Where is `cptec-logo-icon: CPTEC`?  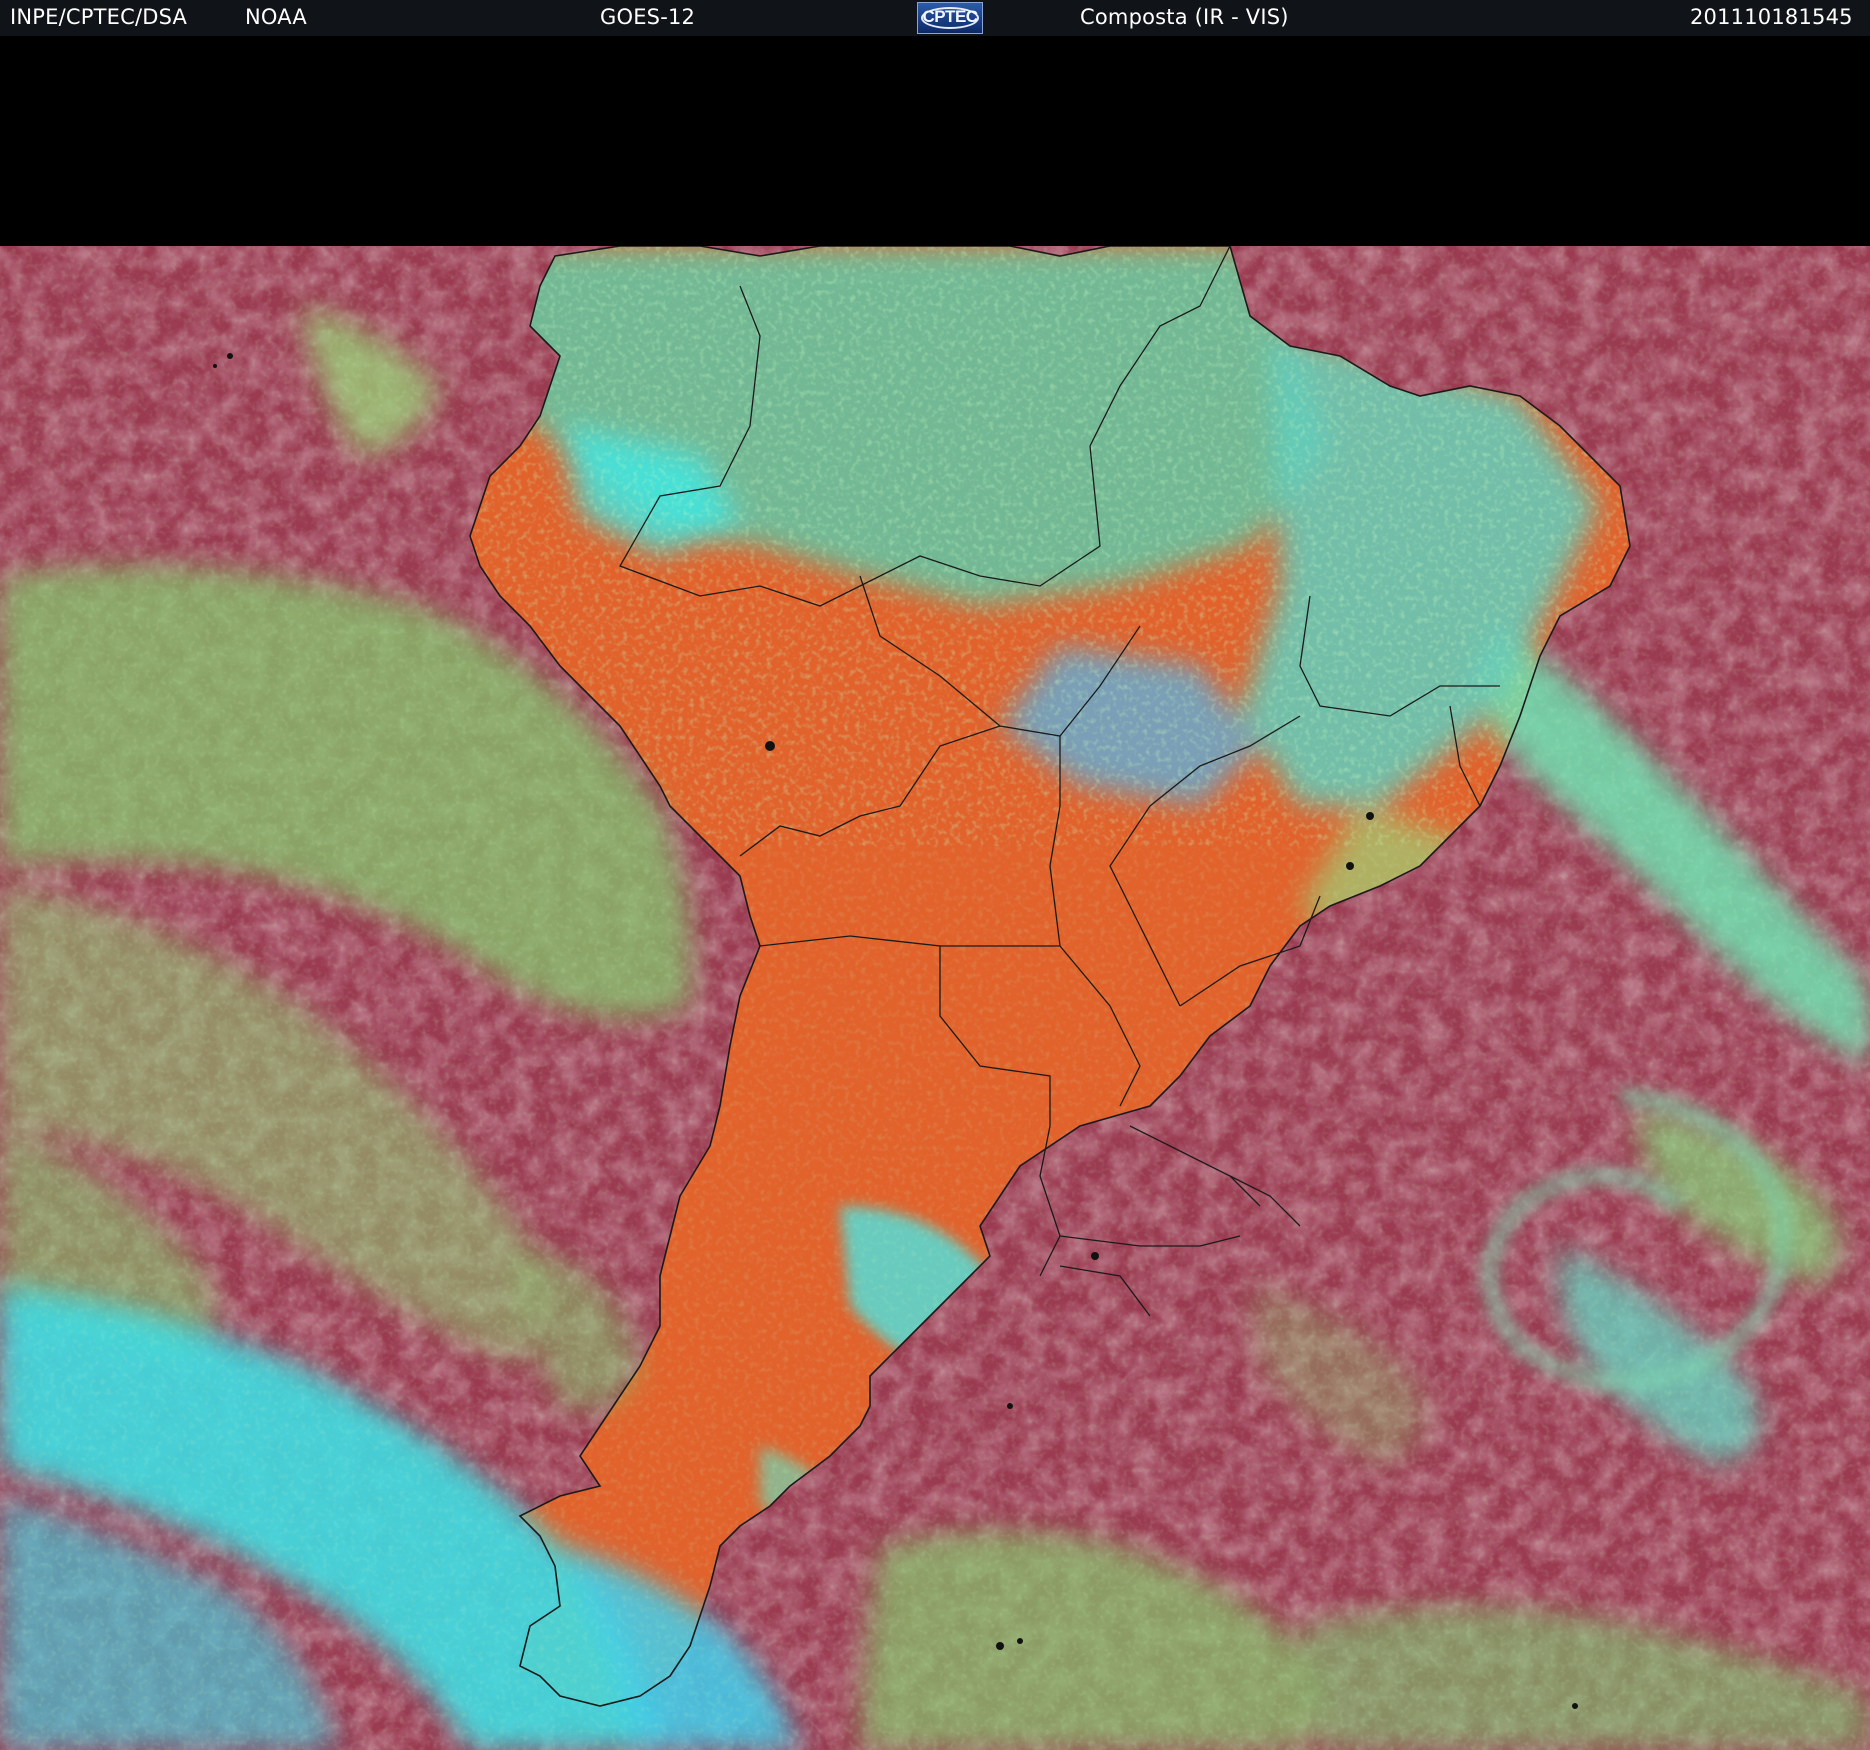 cptec-logo-icon: CPTEC is located at coordinates (950, 18).